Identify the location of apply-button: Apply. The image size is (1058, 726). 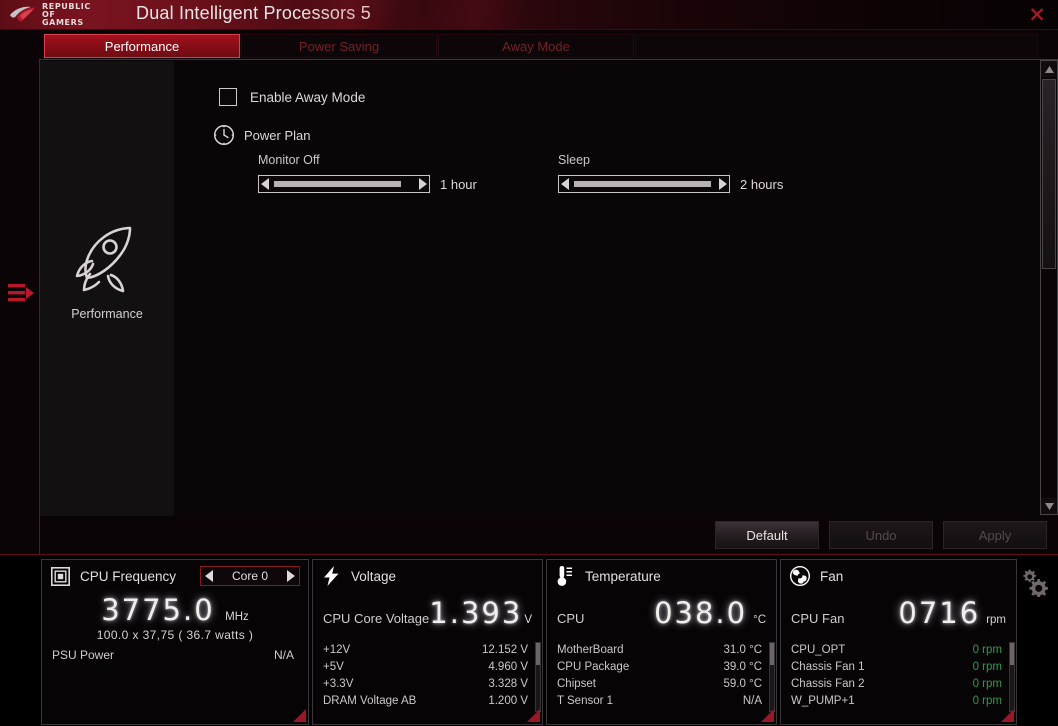
(995, 535).